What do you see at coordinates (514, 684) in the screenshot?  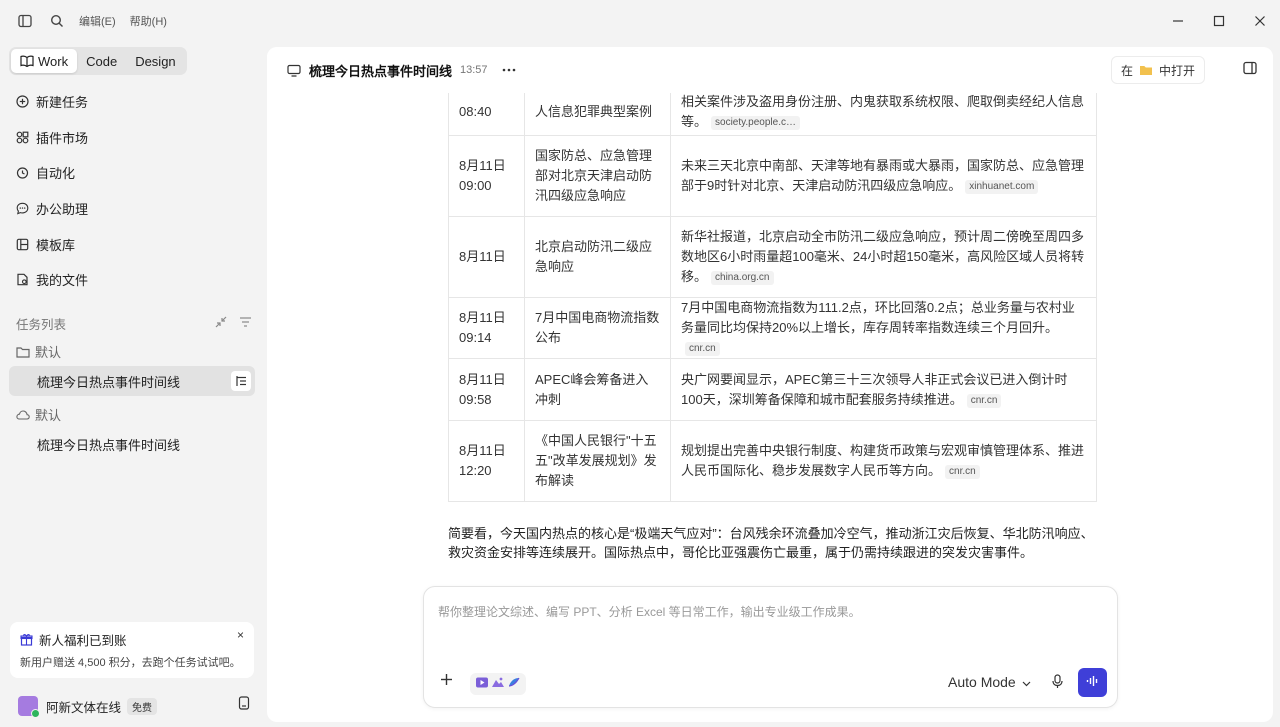 I see `brush-icon` at bounding box center [514, 684].